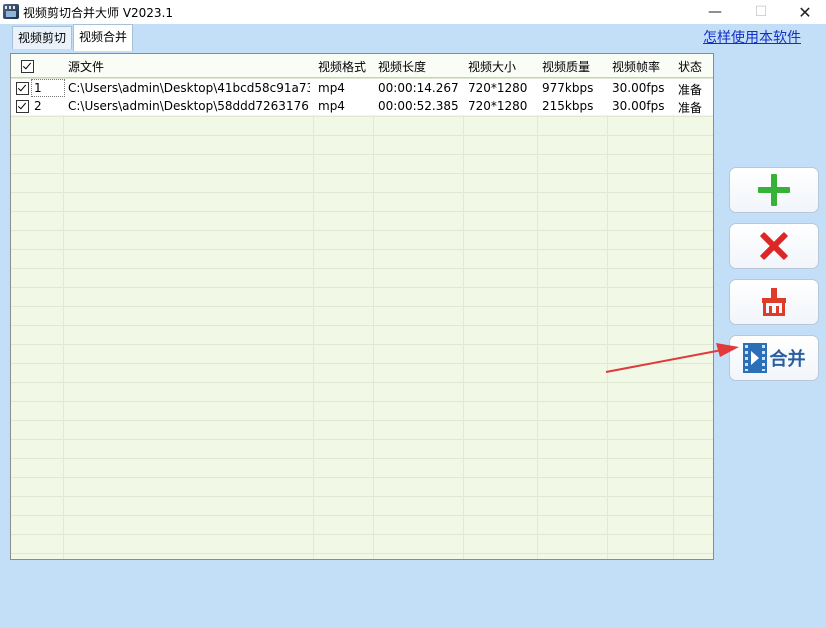  I want to click on row-index: 1, so click(38, 88).